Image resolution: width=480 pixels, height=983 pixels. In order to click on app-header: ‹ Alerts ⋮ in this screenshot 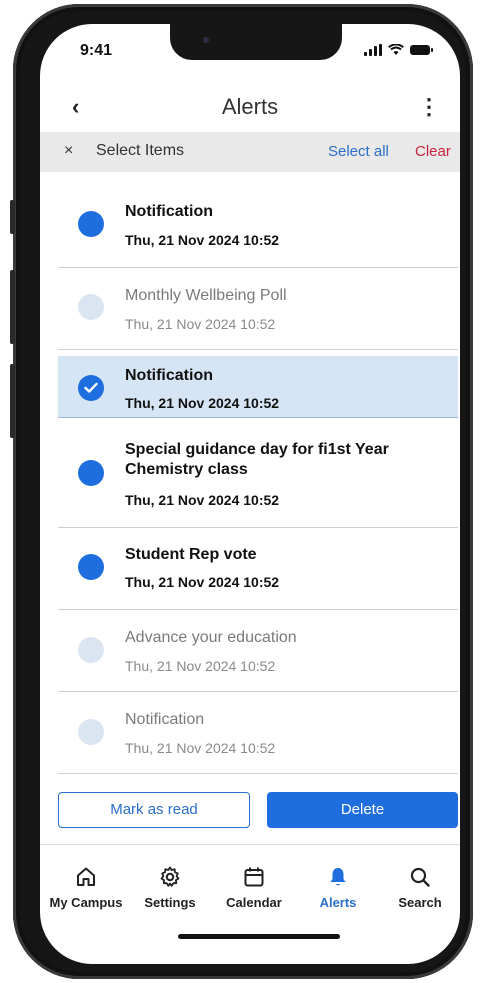, I will do `click(250, 108)`.